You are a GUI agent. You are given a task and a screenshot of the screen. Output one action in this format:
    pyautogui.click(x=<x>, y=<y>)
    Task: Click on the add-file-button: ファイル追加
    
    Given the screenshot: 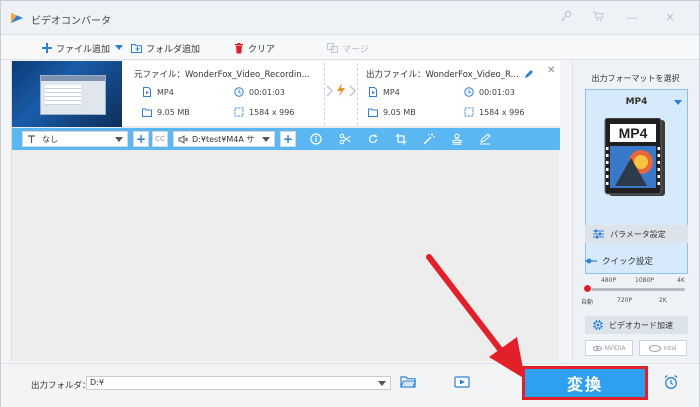 What is the action you would take?
    pyautogui.click(x=75, y=48)
    